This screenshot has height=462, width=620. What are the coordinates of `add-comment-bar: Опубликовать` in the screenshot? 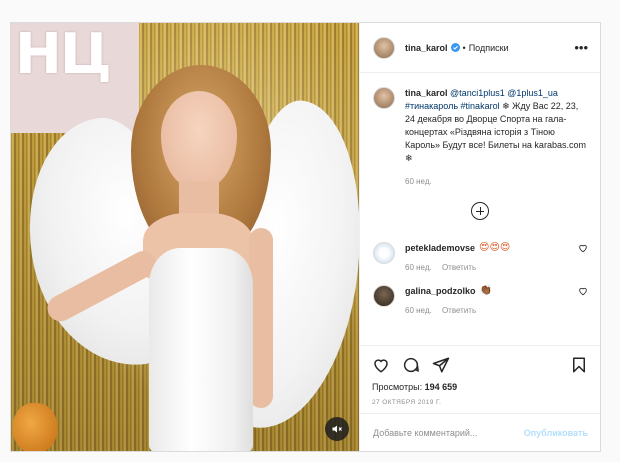 It's located at (480, 432).